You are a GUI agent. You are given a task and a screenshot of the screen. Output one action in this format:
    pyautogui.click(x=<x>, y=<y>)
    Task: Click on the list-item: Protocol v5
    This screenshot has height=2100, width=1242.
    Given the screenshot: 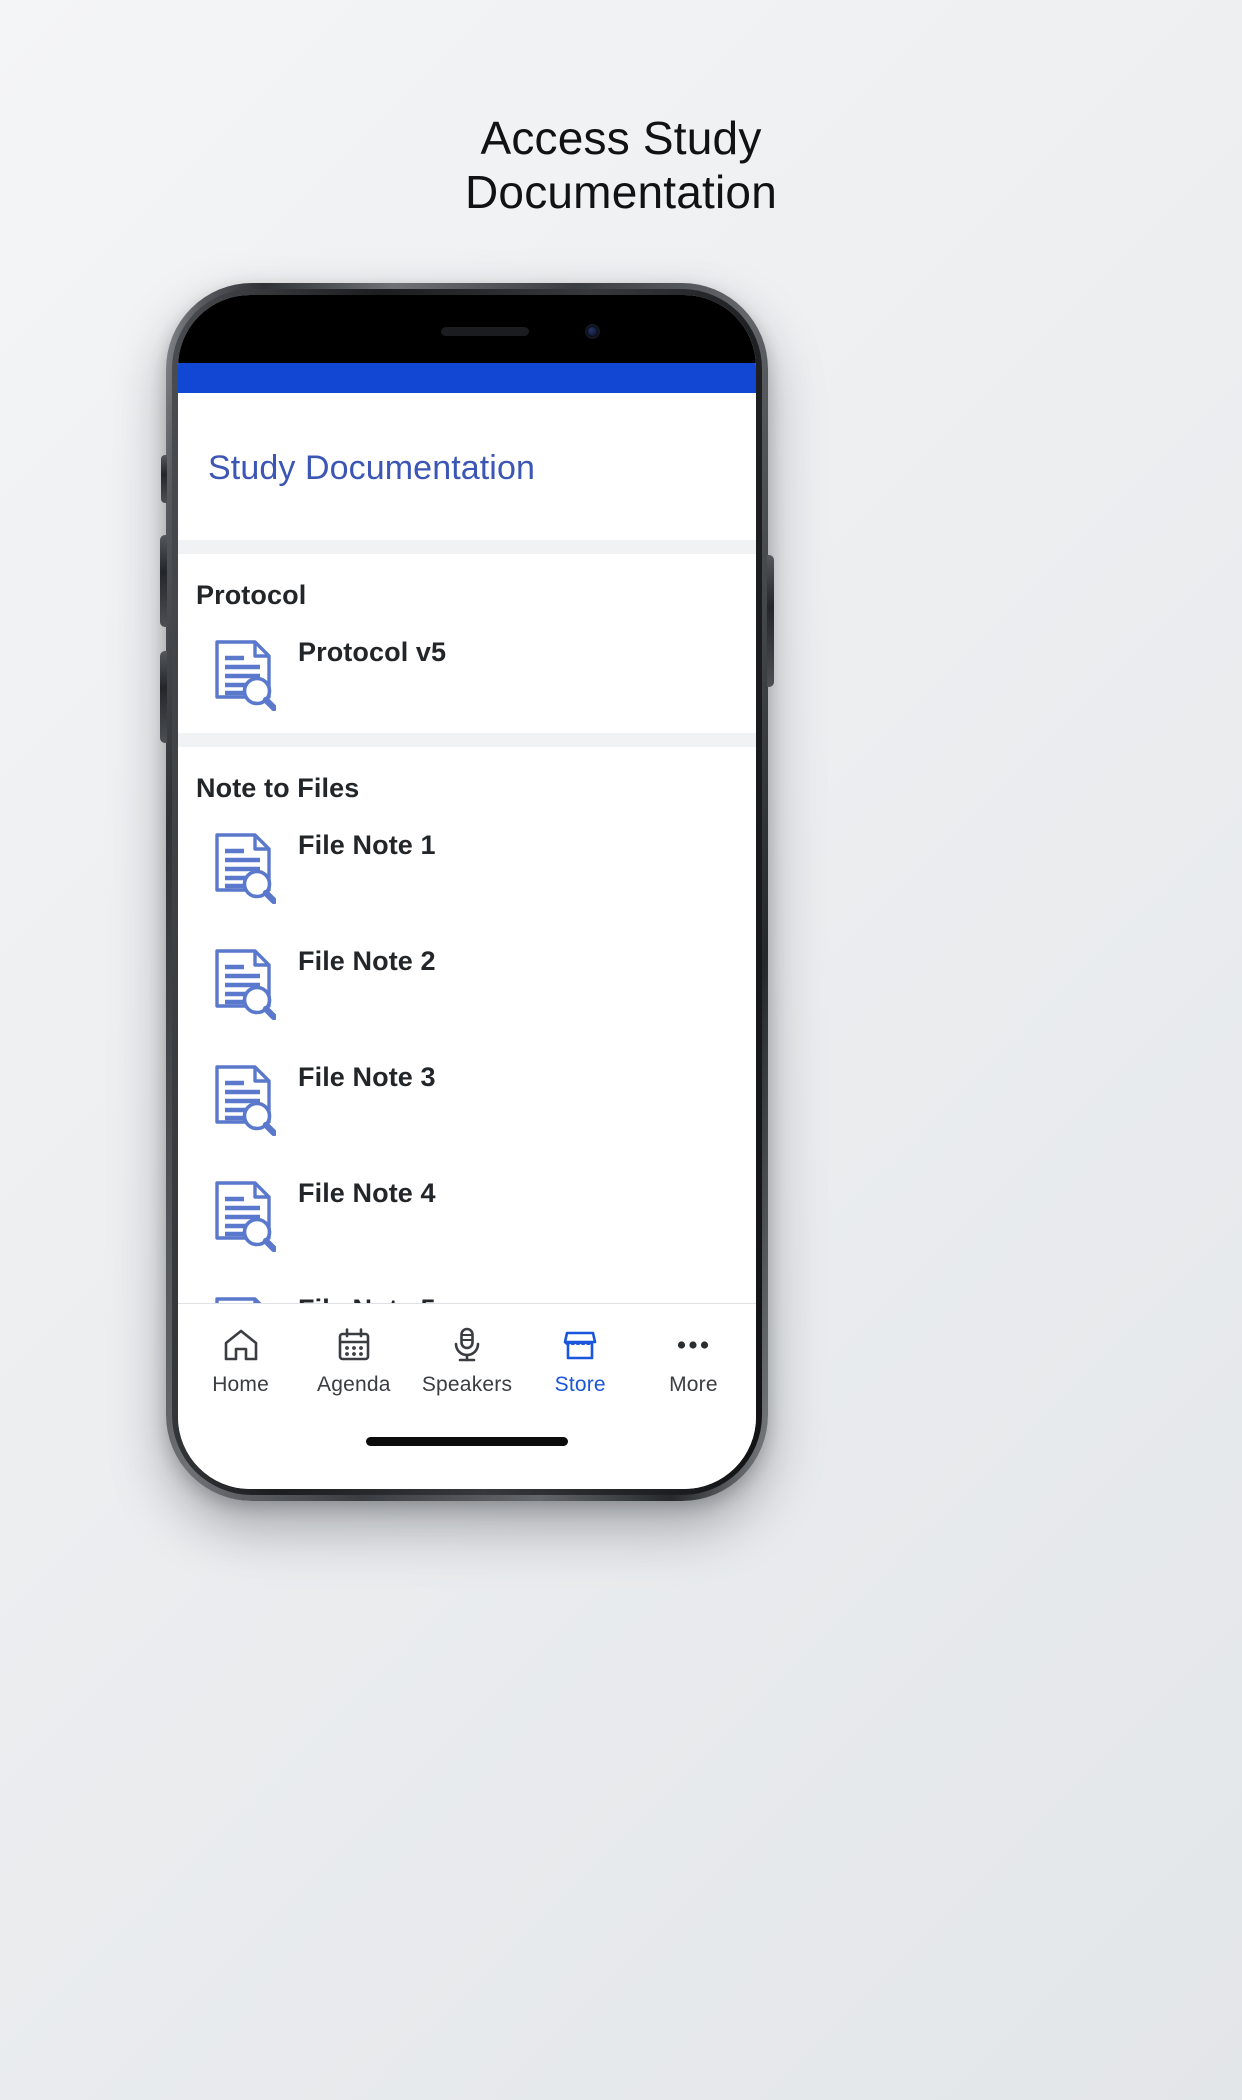 What is the action you would take?
    pyautogui.click(x=467, y=675)
    